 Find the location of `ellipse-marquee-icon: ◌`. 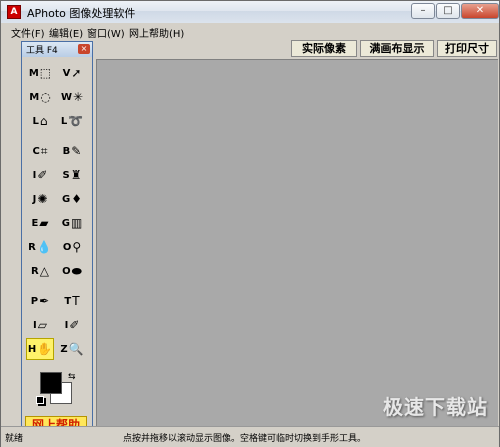

ellipse-marquee-icon: ◌ is located at coordinates (45, 97).